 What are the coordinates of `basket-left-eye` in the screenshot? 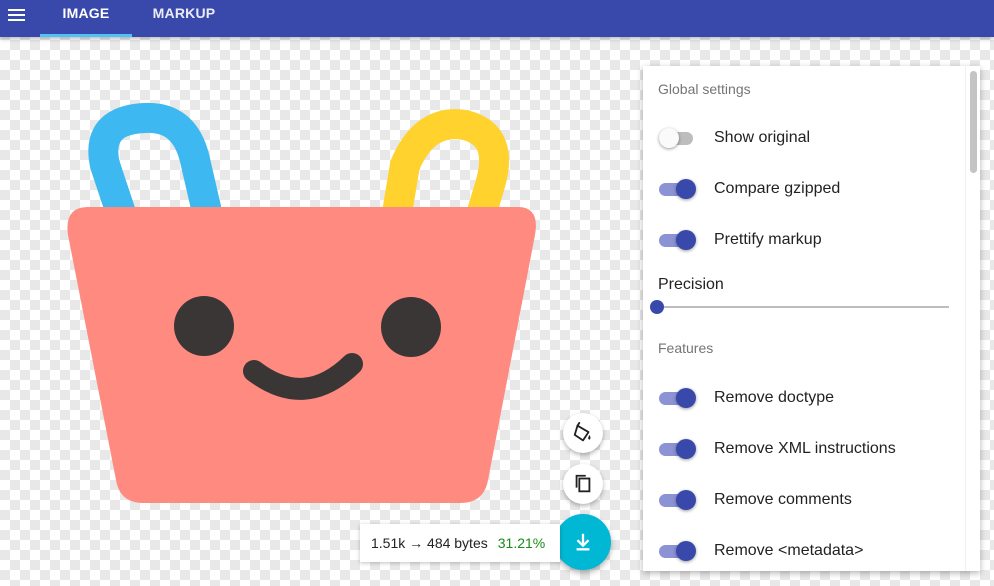 It's located at (204, 326).